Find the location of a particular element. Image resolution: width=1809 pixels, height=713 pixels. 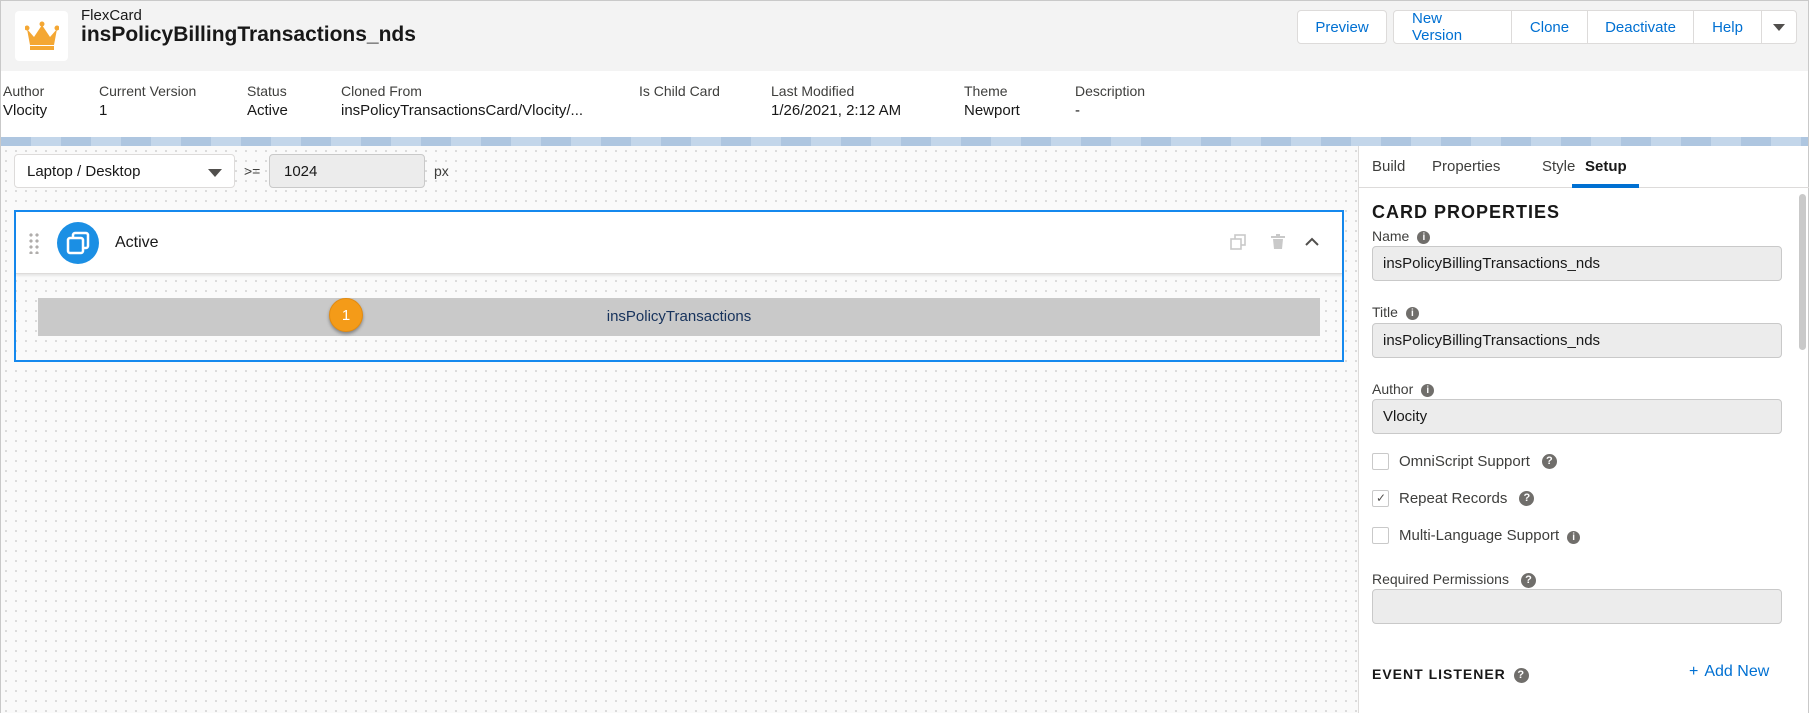

preview-button: Preview is located at coordinates (1342, 27).